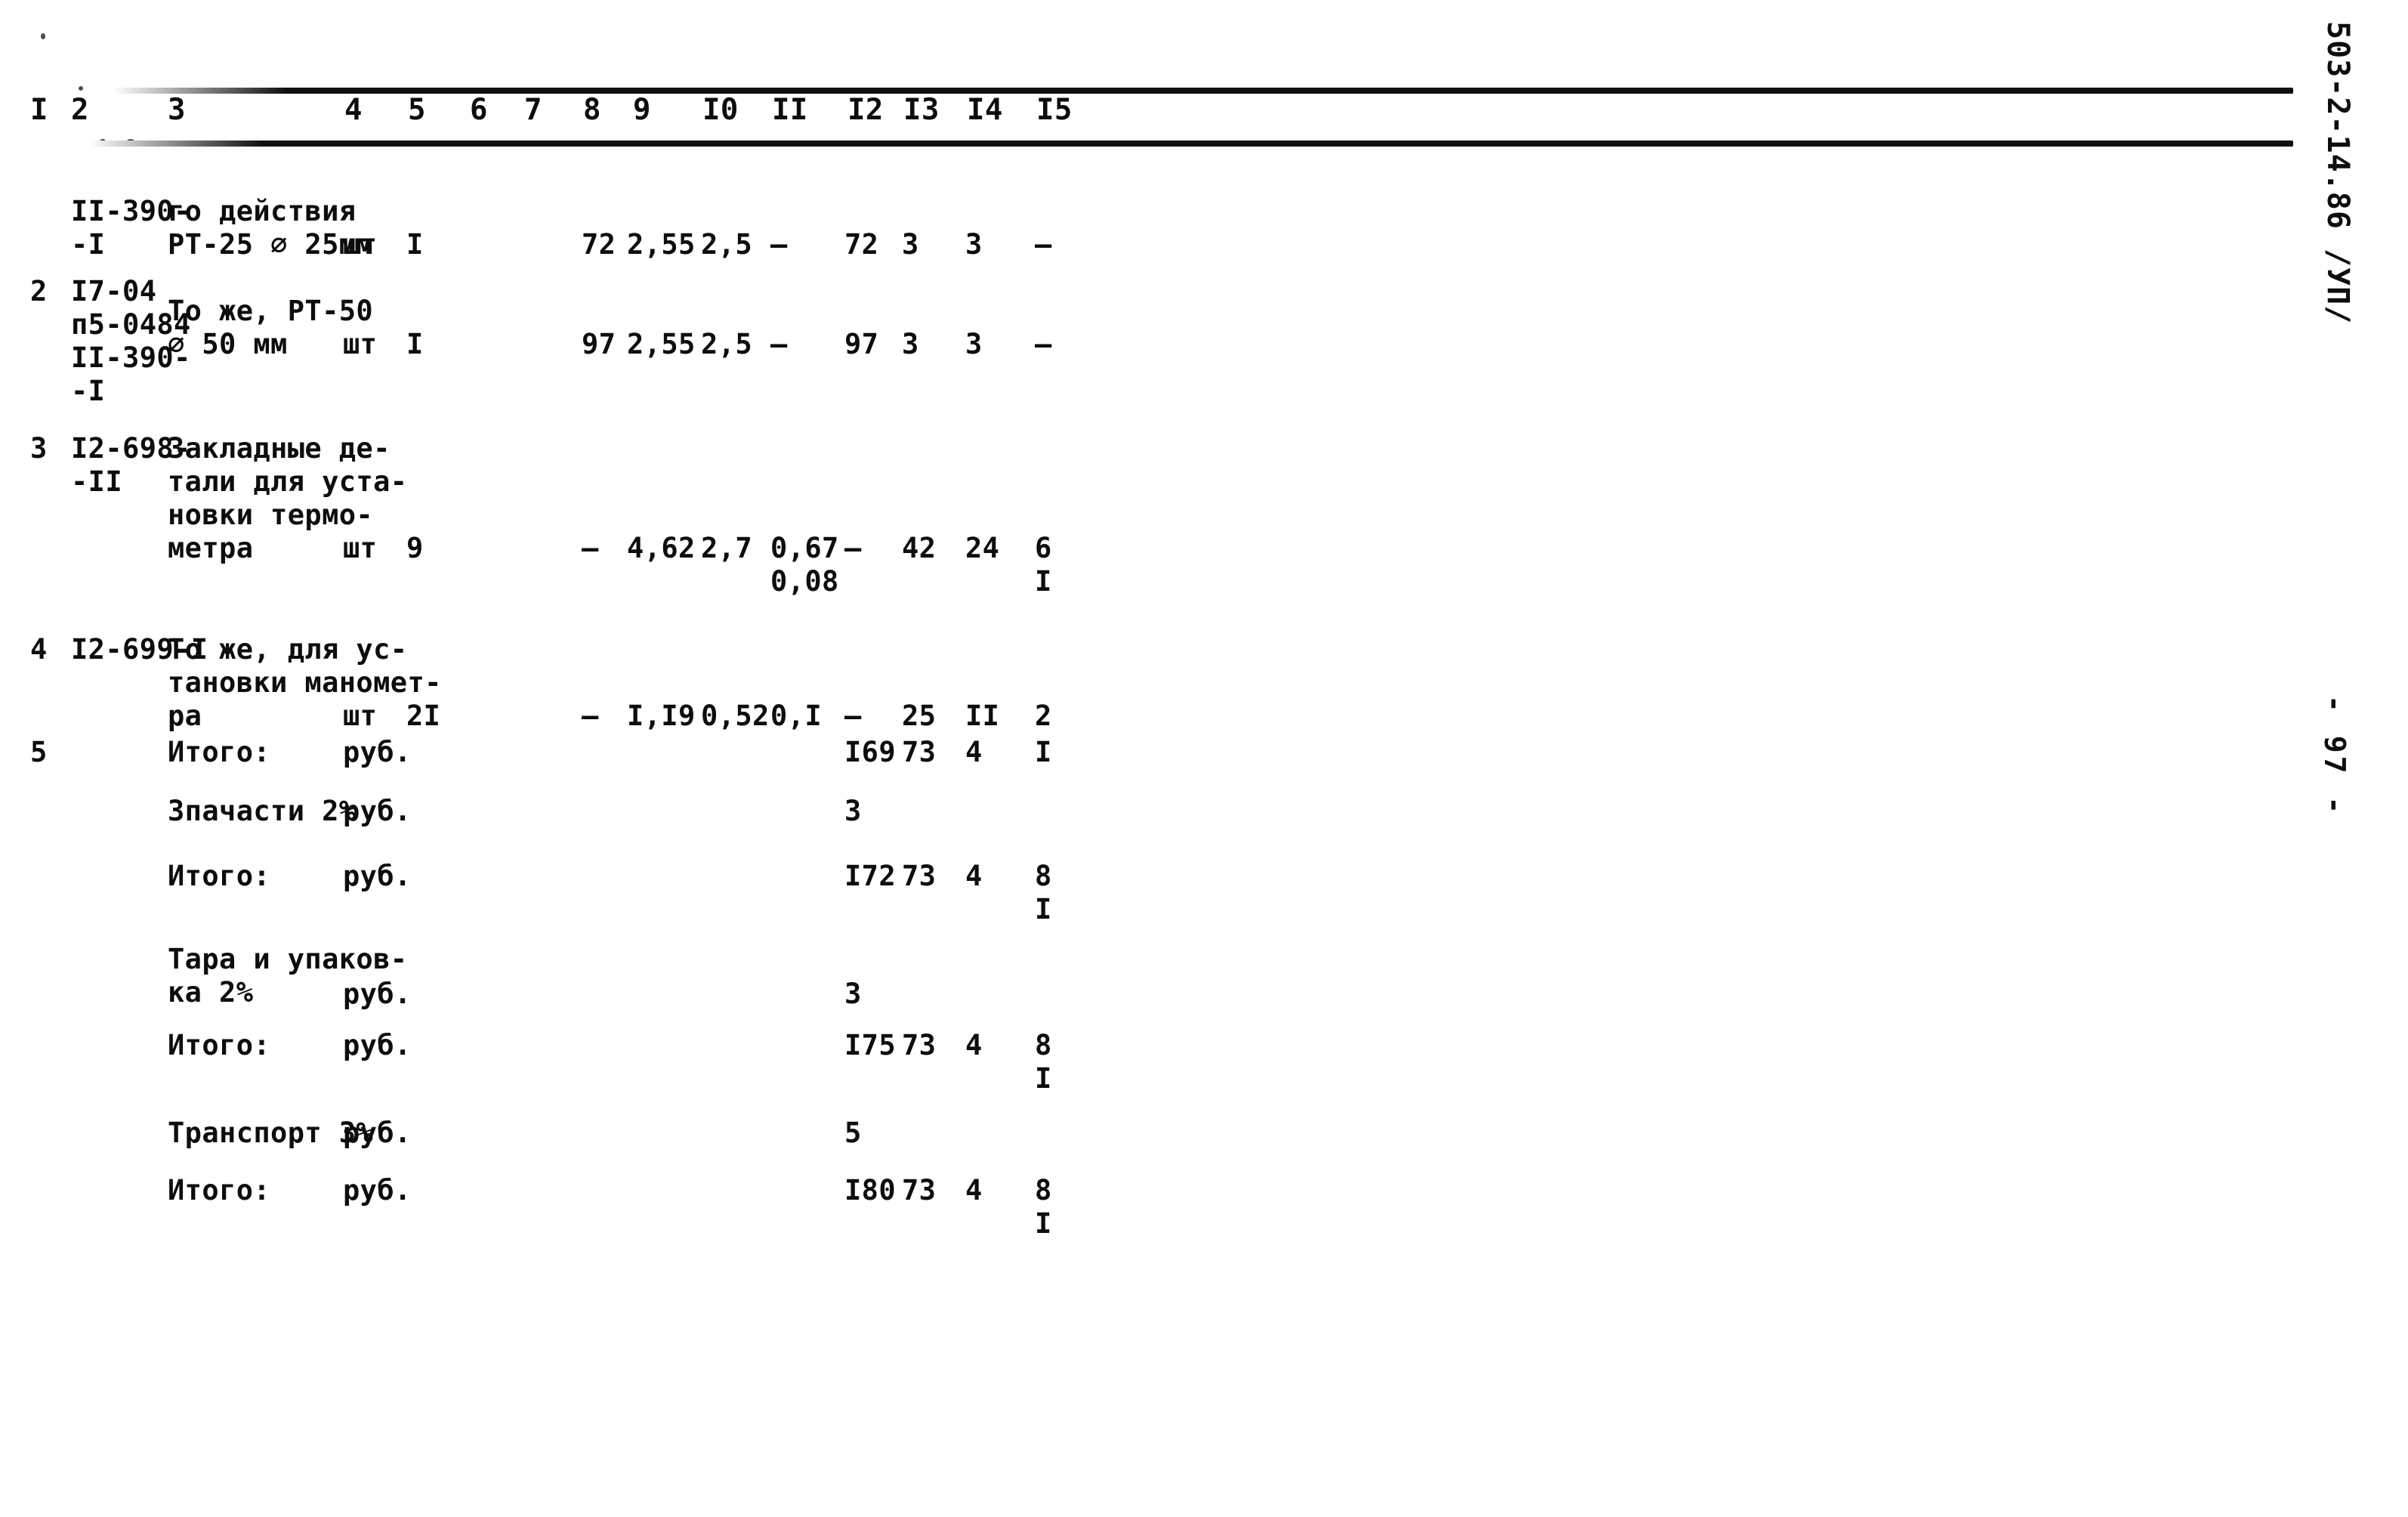 Image resolution: width=2408 pixels, height=1517 pixels. Describe the element at coordinates (2334, 756) in the screenshot. I see `page-number: - 97 -` at that location.